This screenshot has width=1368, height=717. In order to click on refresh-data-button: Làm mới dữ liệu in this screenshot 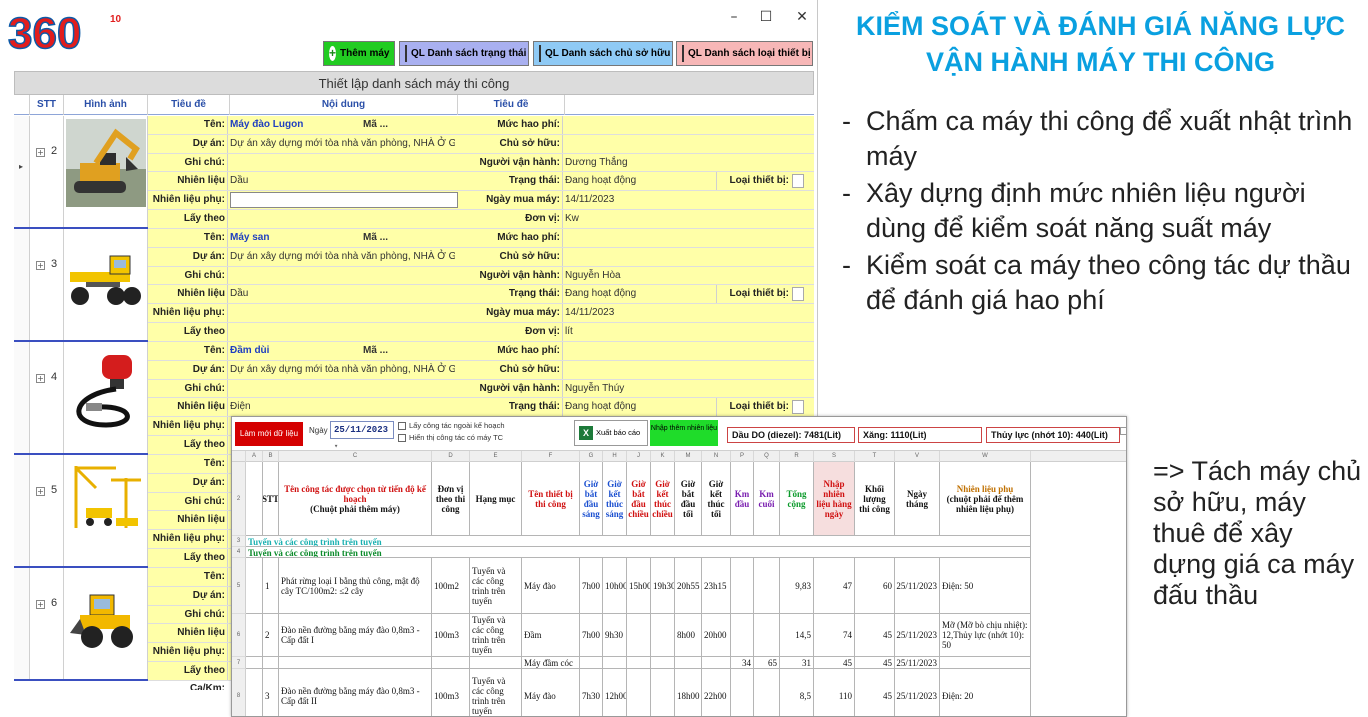, I will do `click(269, 434)`.